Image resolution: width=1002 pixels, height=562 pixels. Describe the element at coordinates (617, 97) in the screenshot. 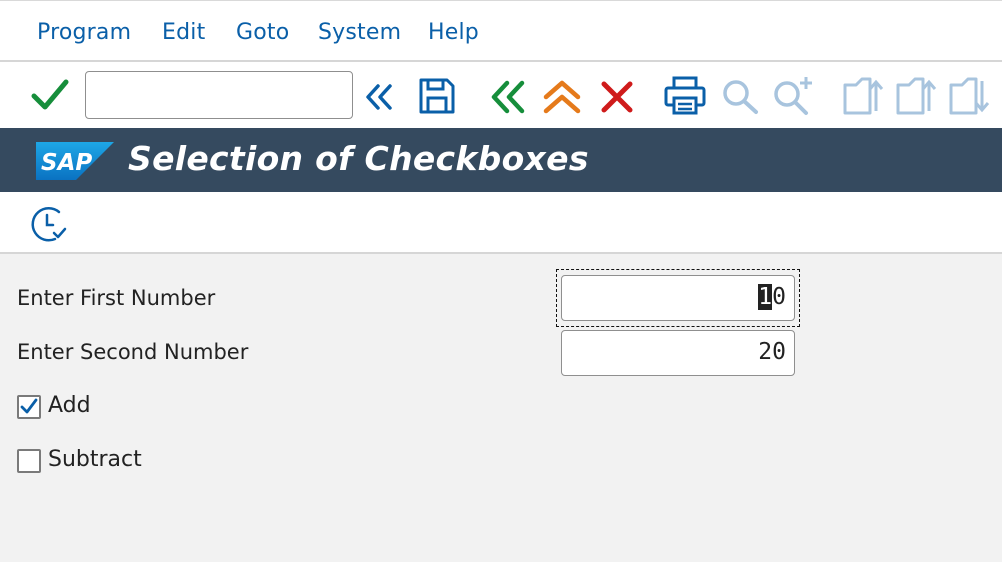

I see `cancel-icon` at that location.